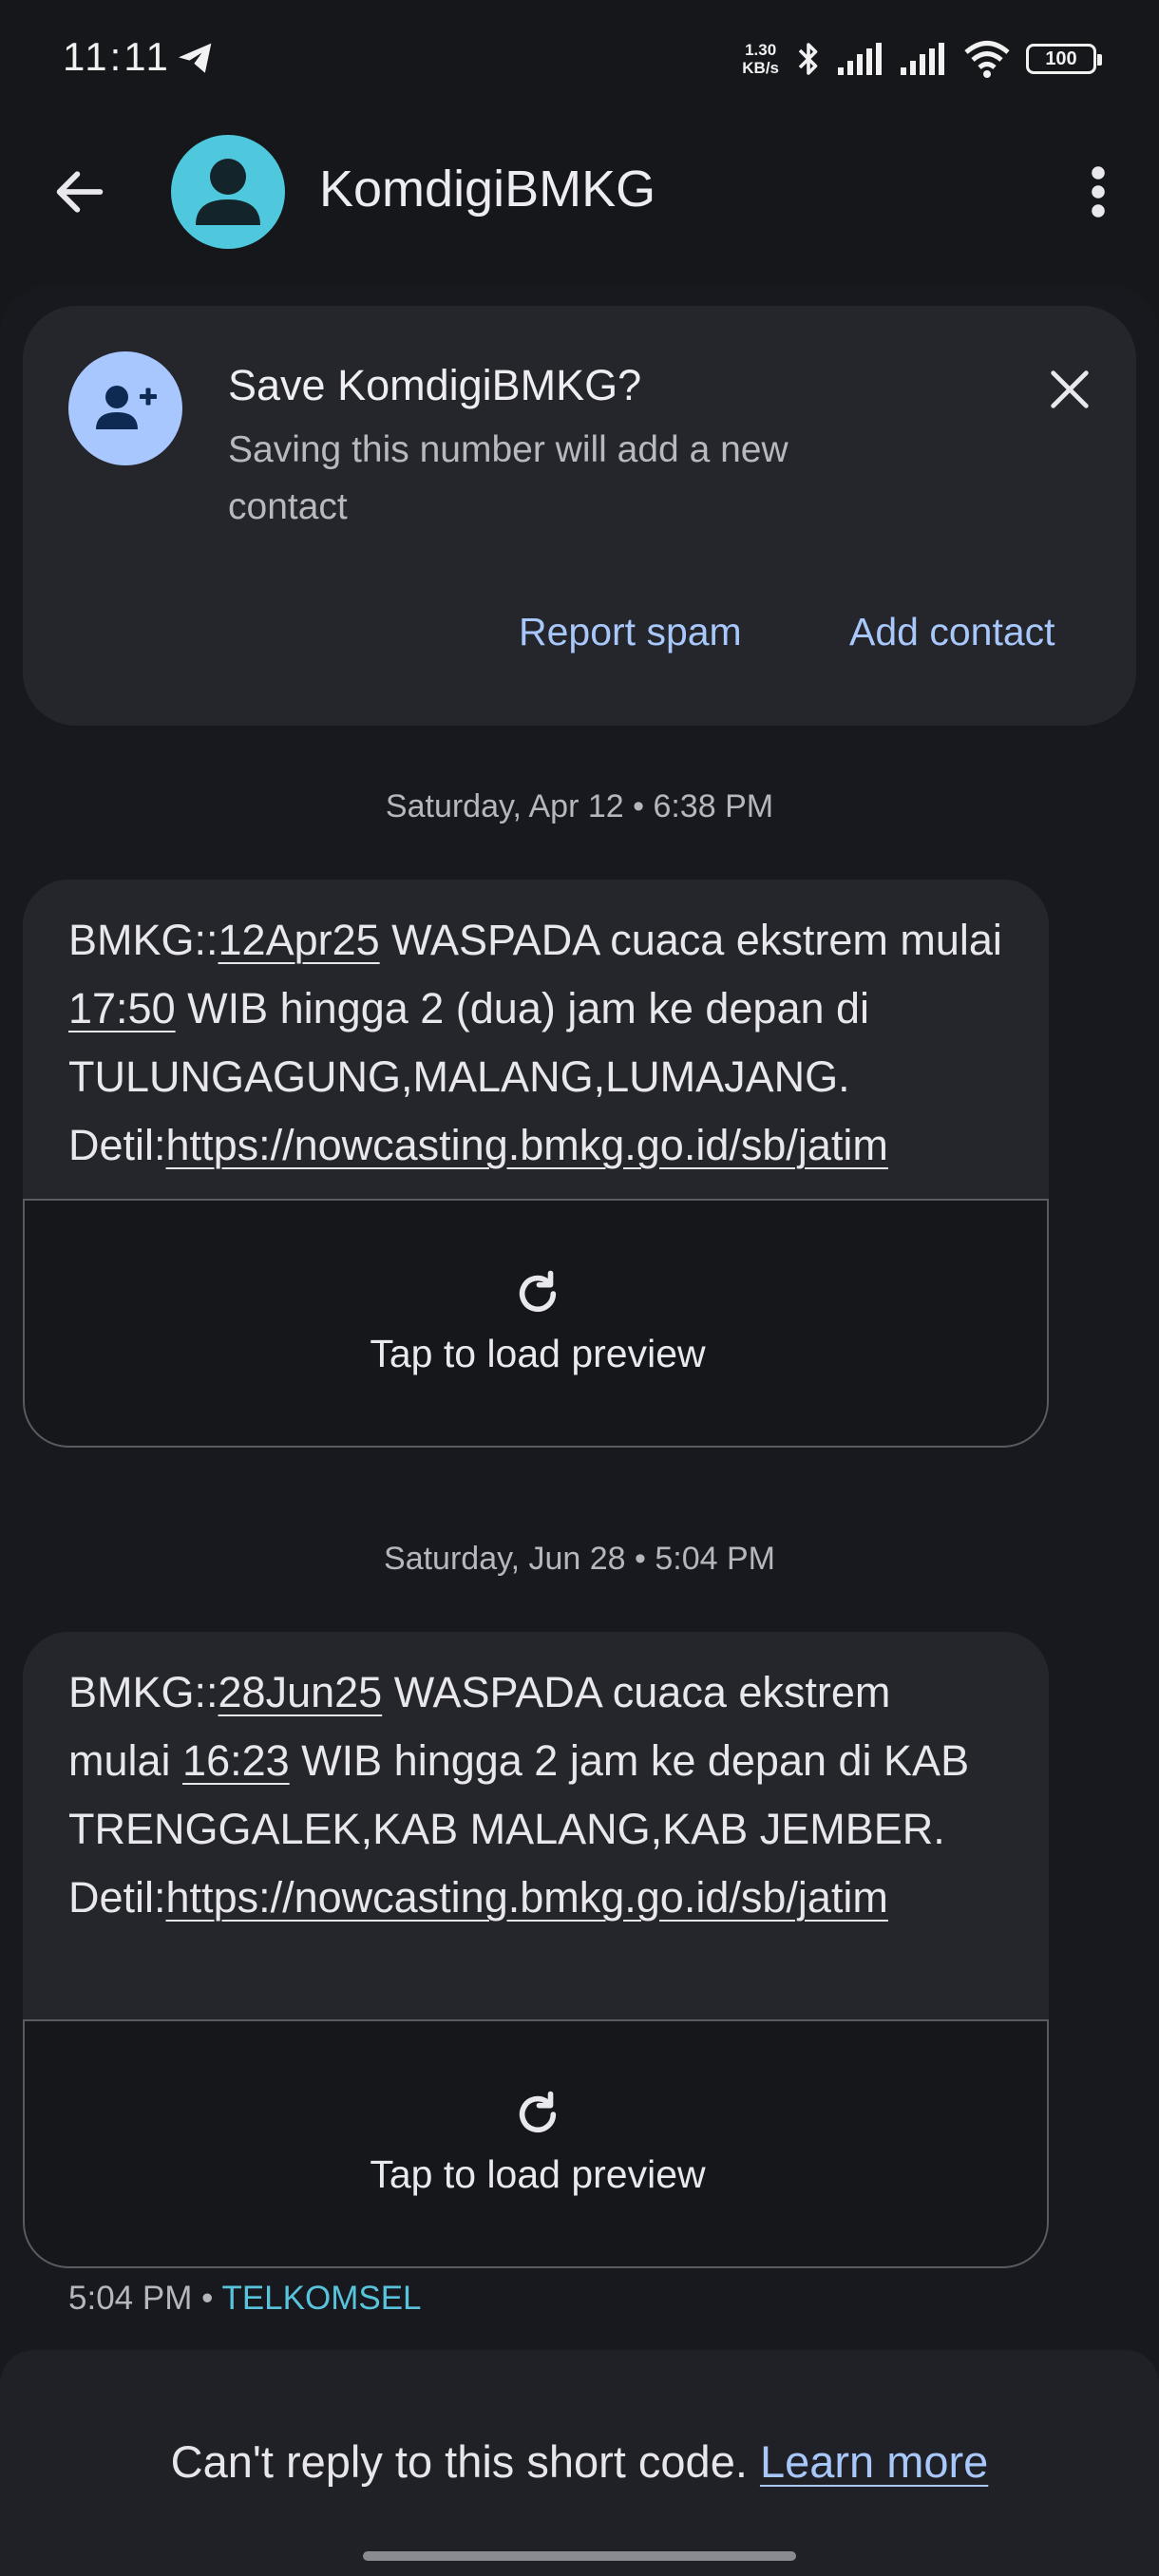 The height and width of the screenshot is (2576, 1159). I want to click on status-bar: 11:11 1.30 KB/s 100, so click(579, 59).